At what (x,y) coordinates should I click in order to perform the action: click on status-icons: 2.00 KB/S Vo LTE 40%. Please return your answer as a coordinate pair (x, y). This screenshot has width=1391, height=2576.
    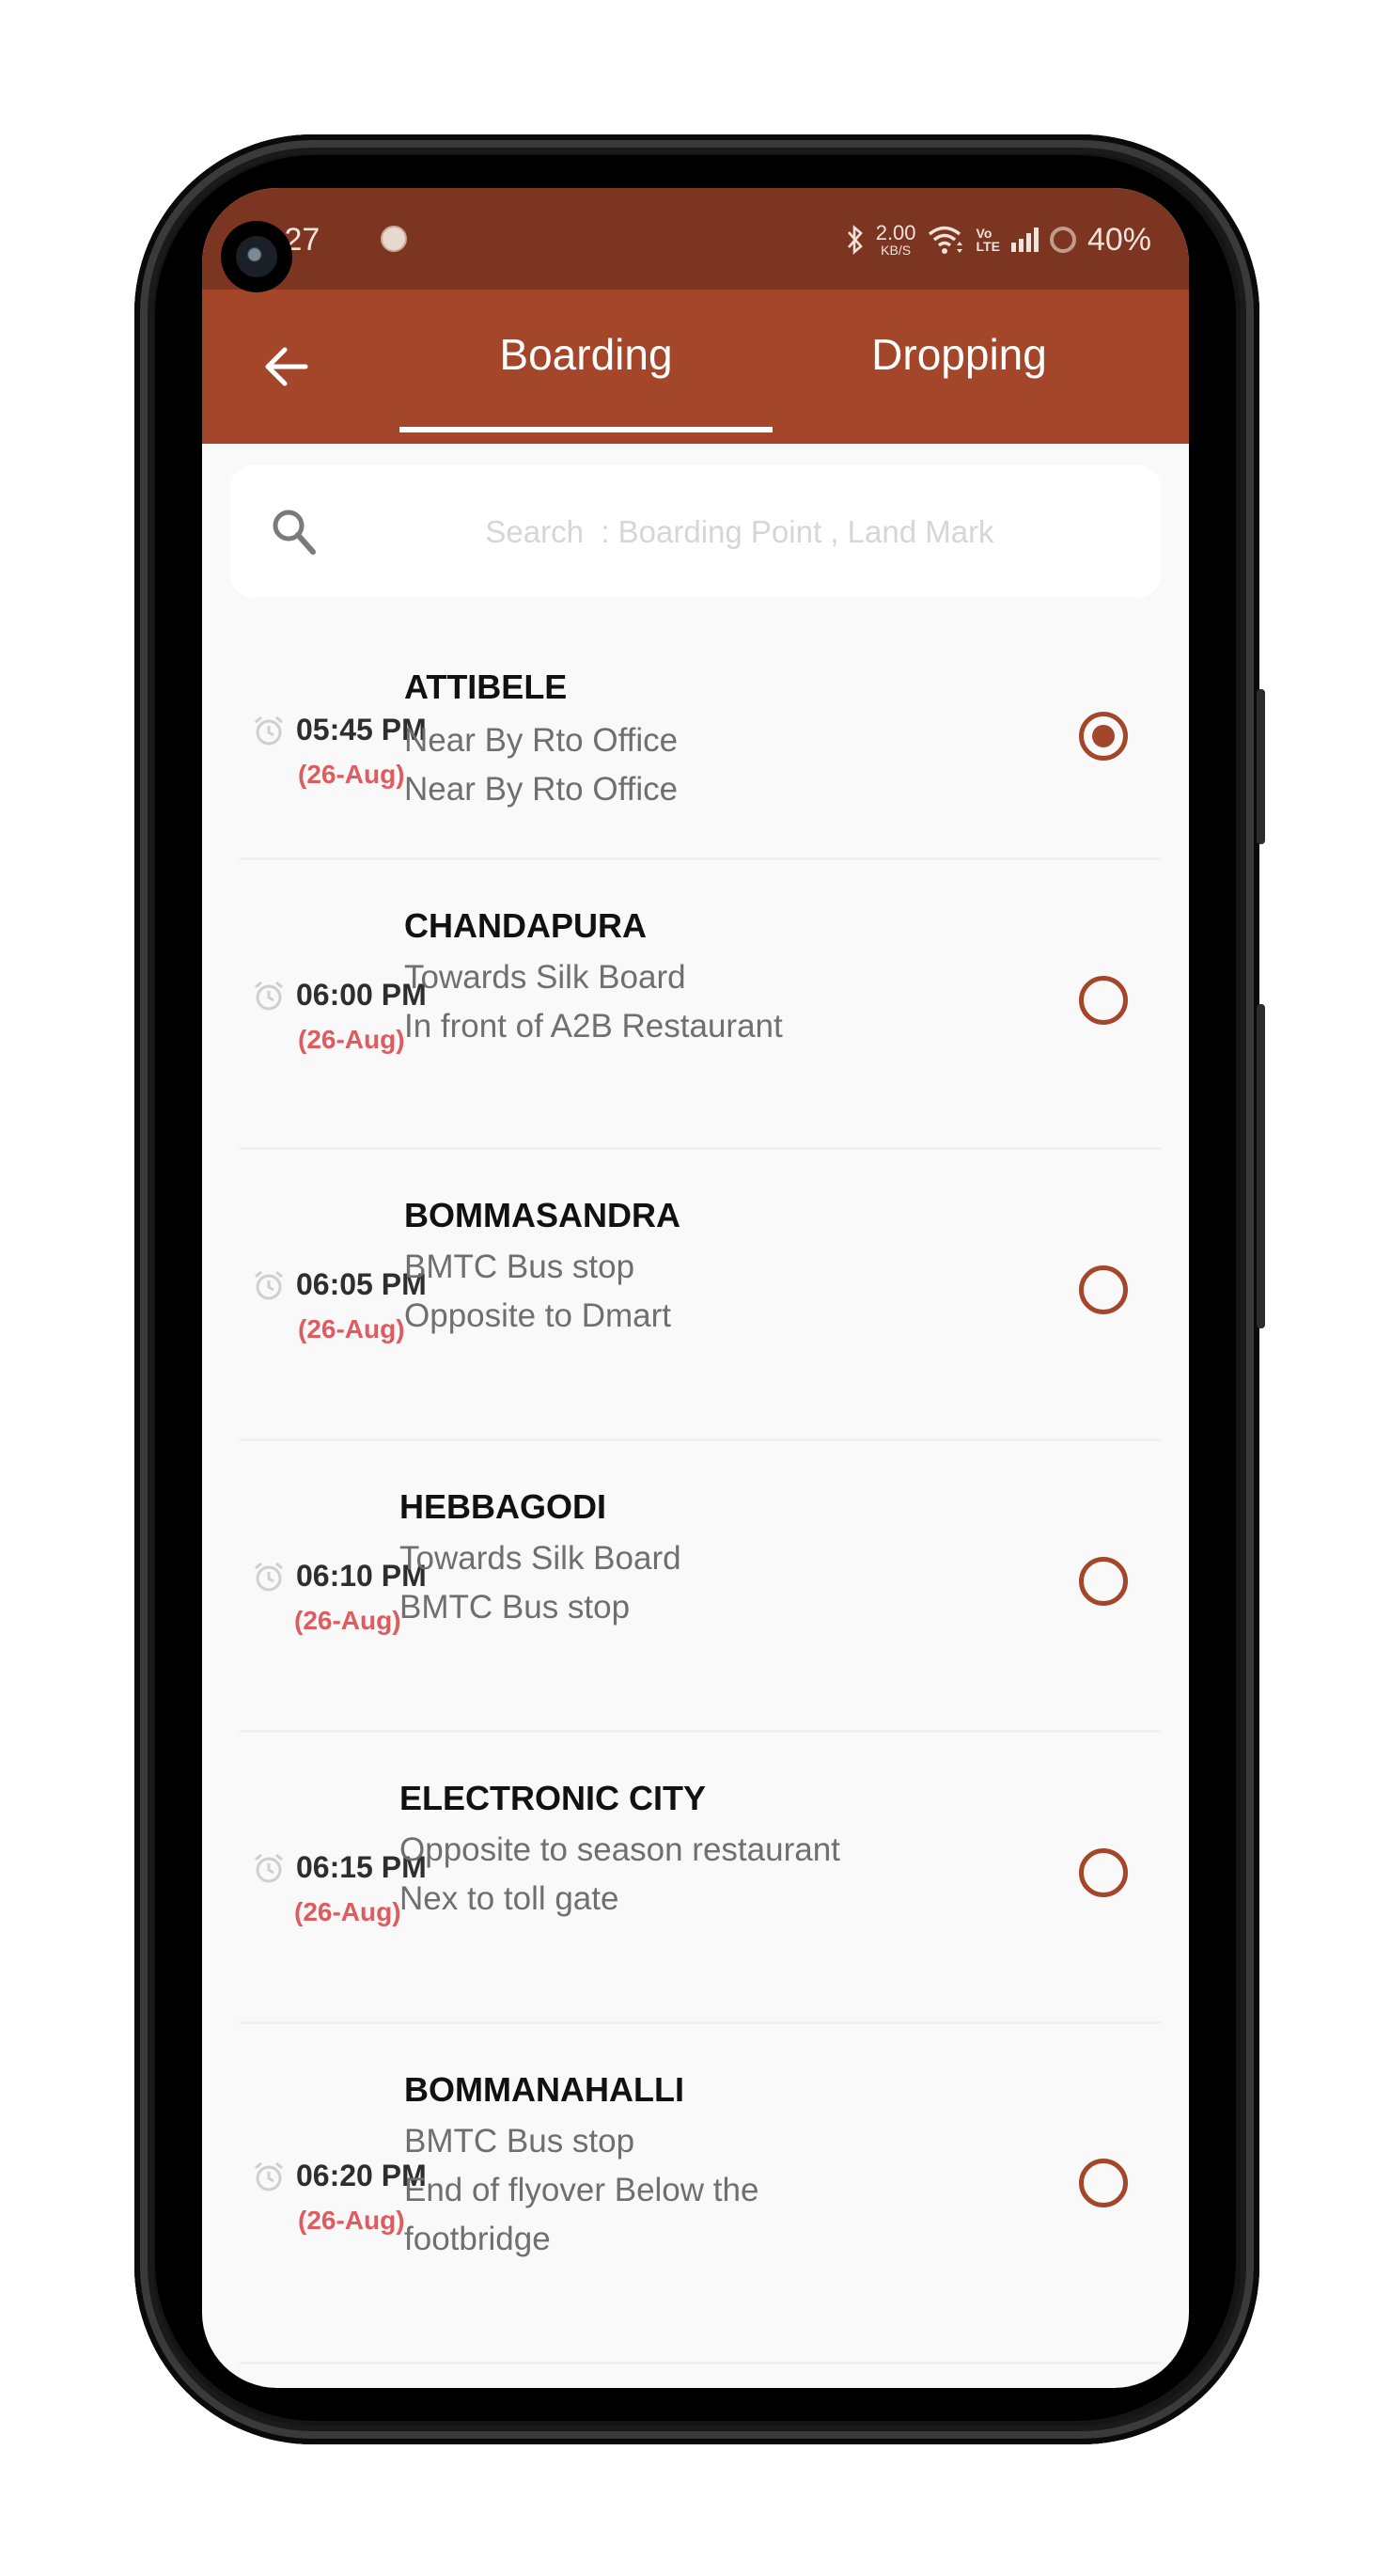
    Looking at the image, I should click on (999, 240).